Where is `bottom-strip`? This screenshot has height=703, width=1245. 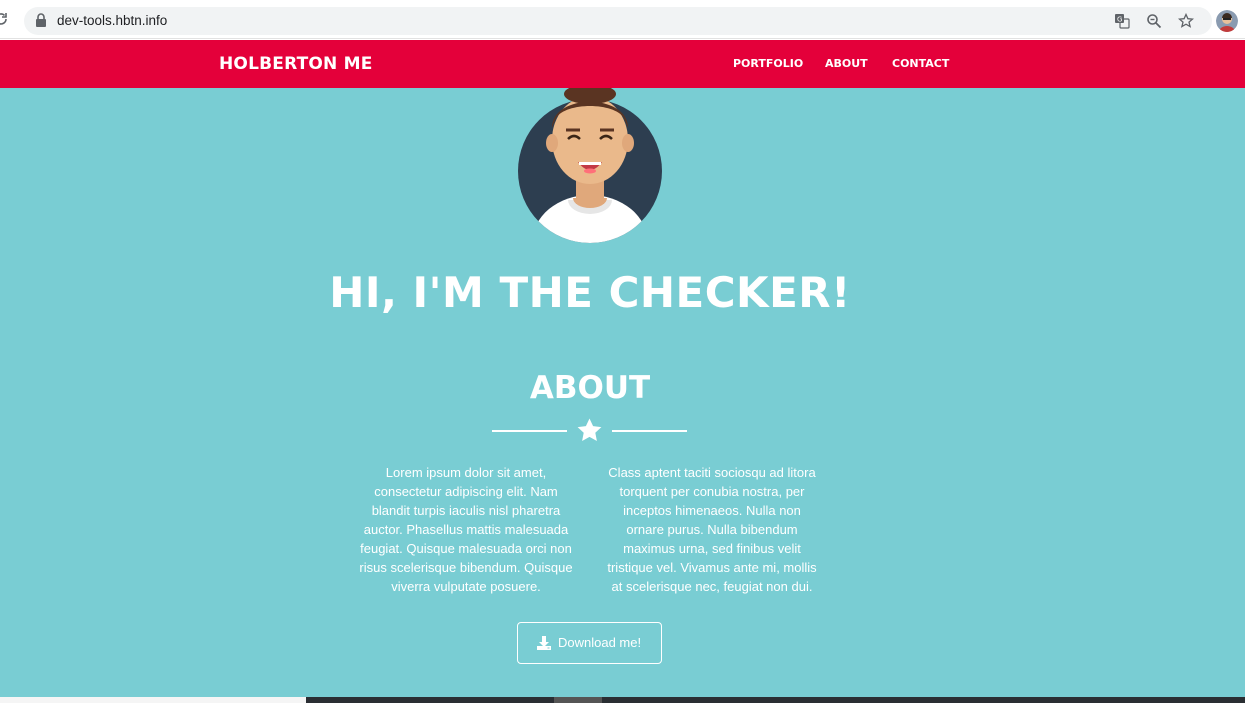
bottom-strip is located at coordinates (622, 700).